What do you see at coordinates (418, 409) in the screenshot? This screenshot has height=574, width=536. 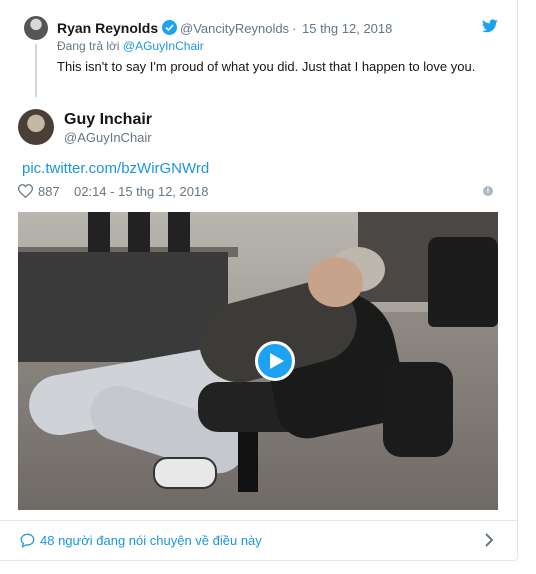 I see `backpack` at bounding box center [418, 409].